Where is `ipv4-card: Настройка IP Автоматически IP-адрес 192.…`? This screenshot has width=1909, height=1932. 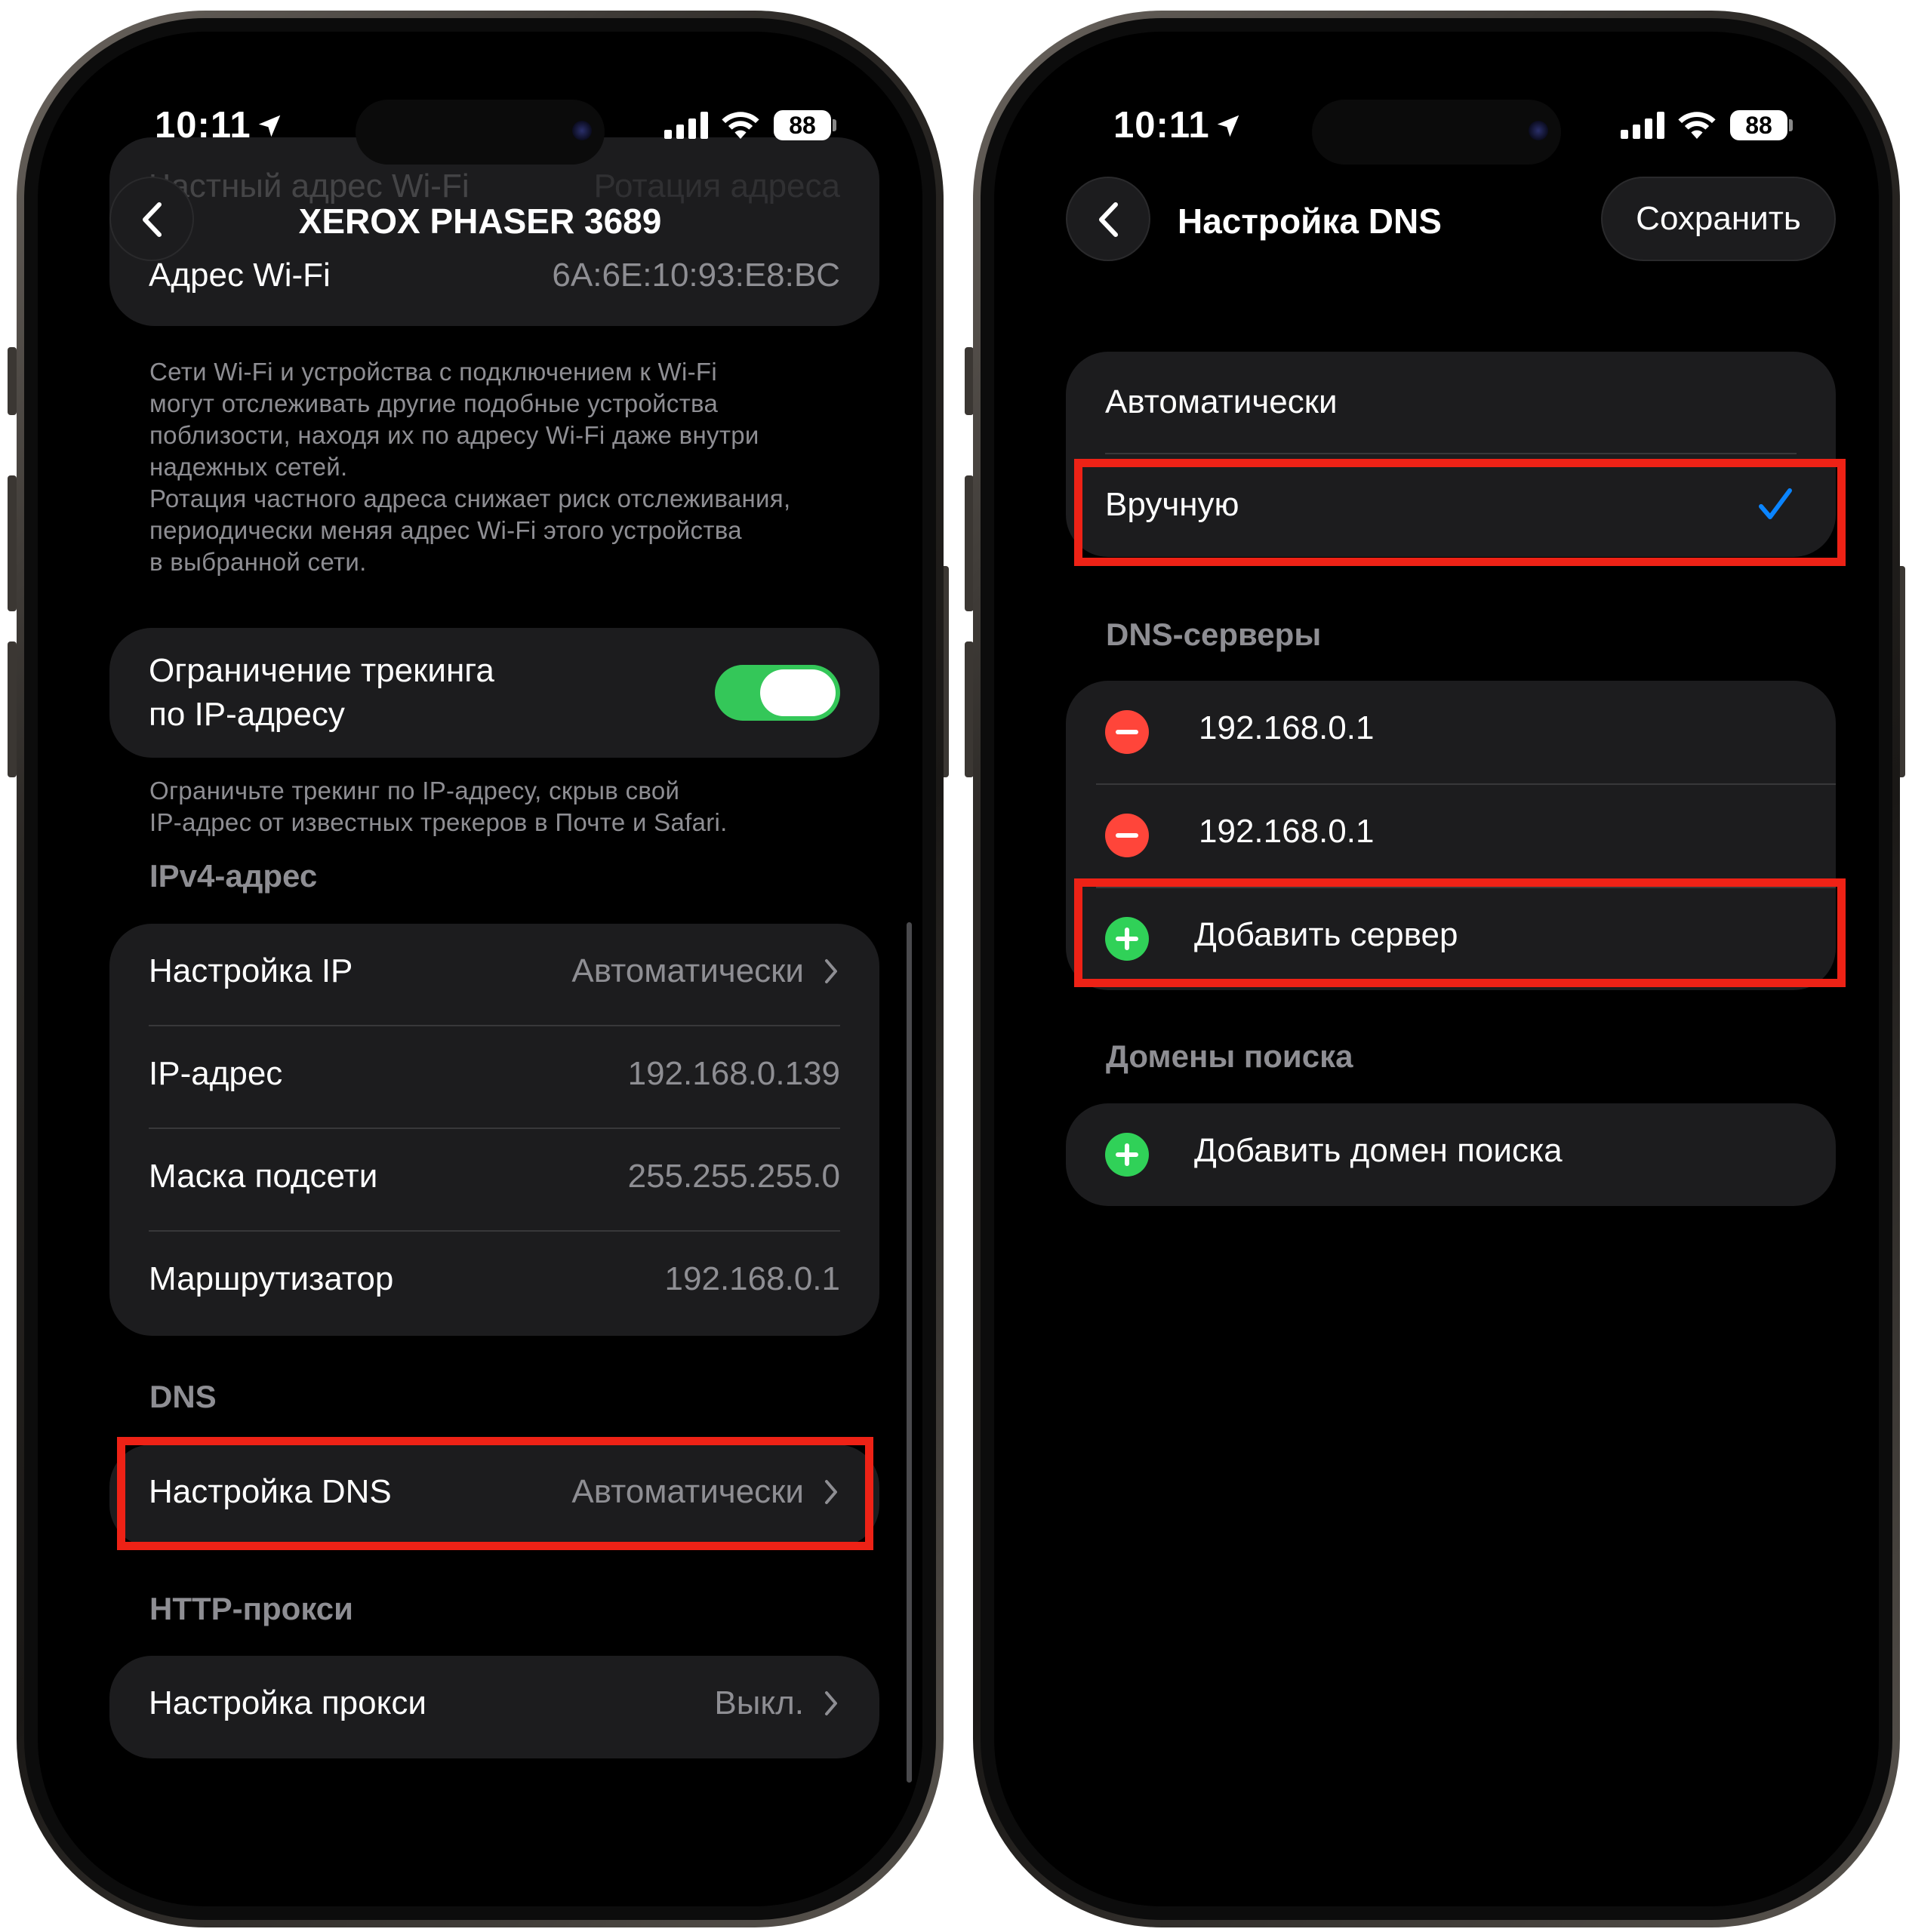 ipv4-card: Настройка IP Автоматически IP-адрес 192.… is located at coordinates (494, 1130).